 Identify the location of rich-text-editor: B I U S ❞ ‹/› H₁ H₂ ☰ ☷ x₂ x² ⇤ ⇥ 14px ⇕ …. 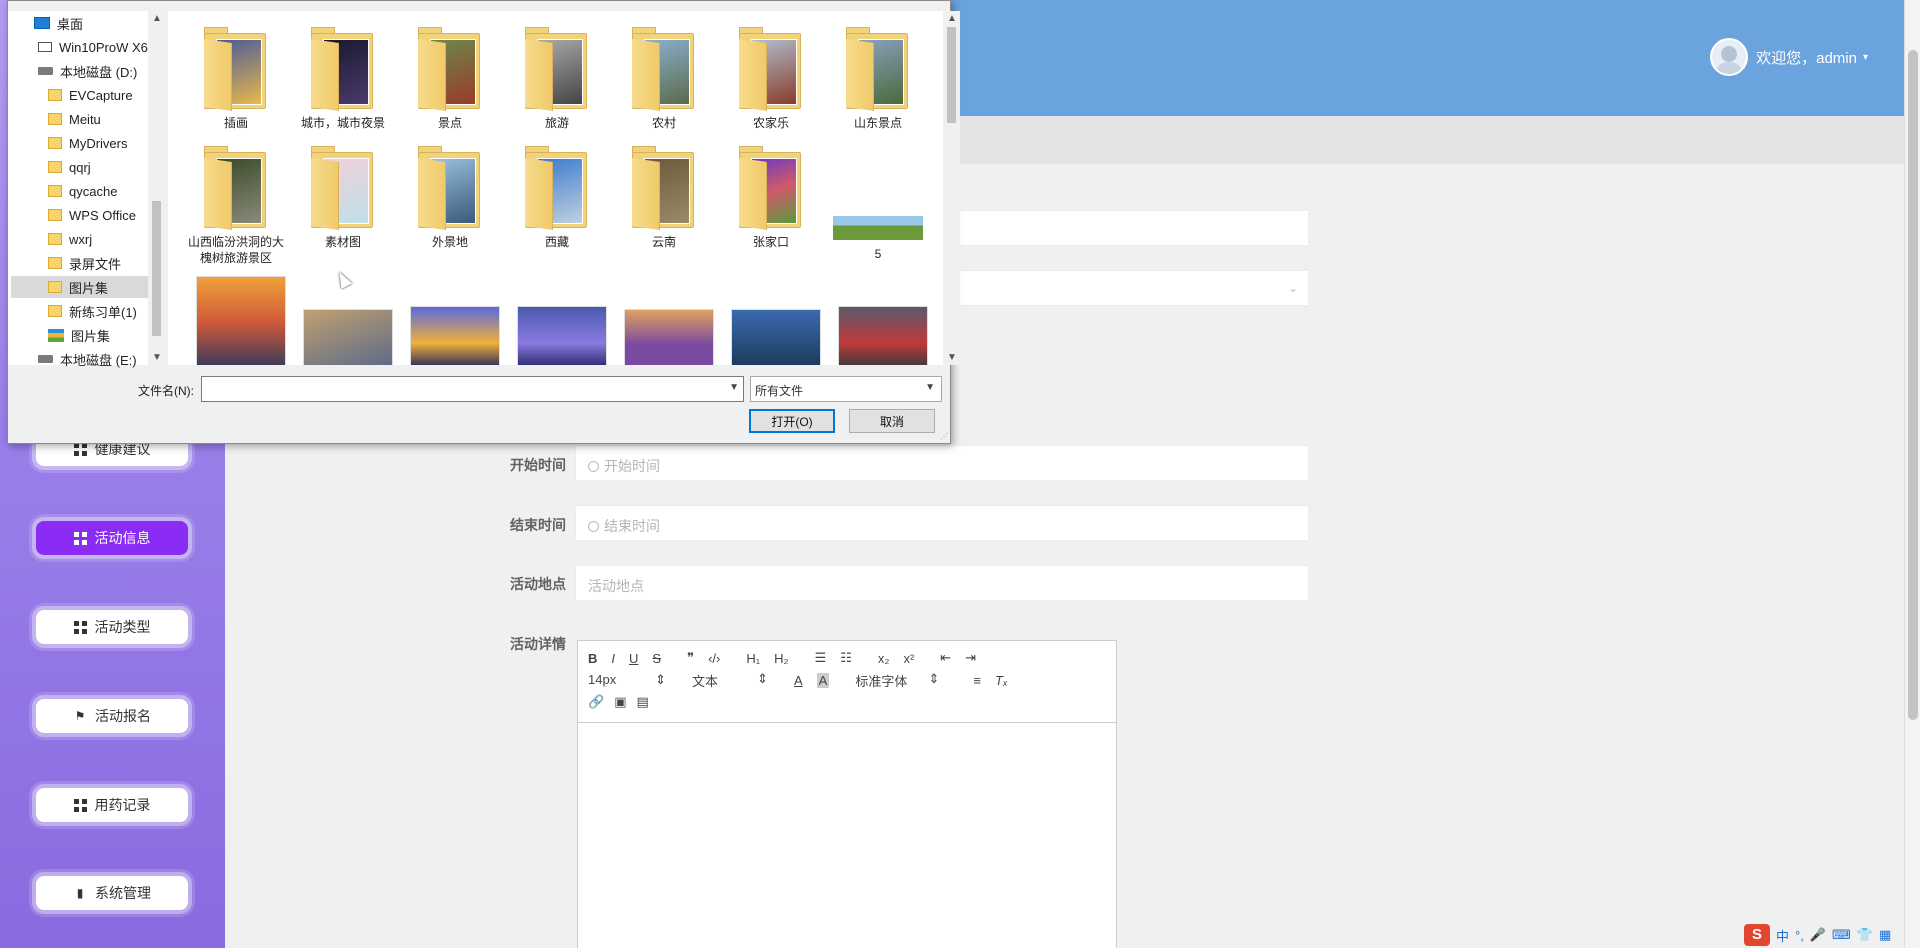
(847, 794).